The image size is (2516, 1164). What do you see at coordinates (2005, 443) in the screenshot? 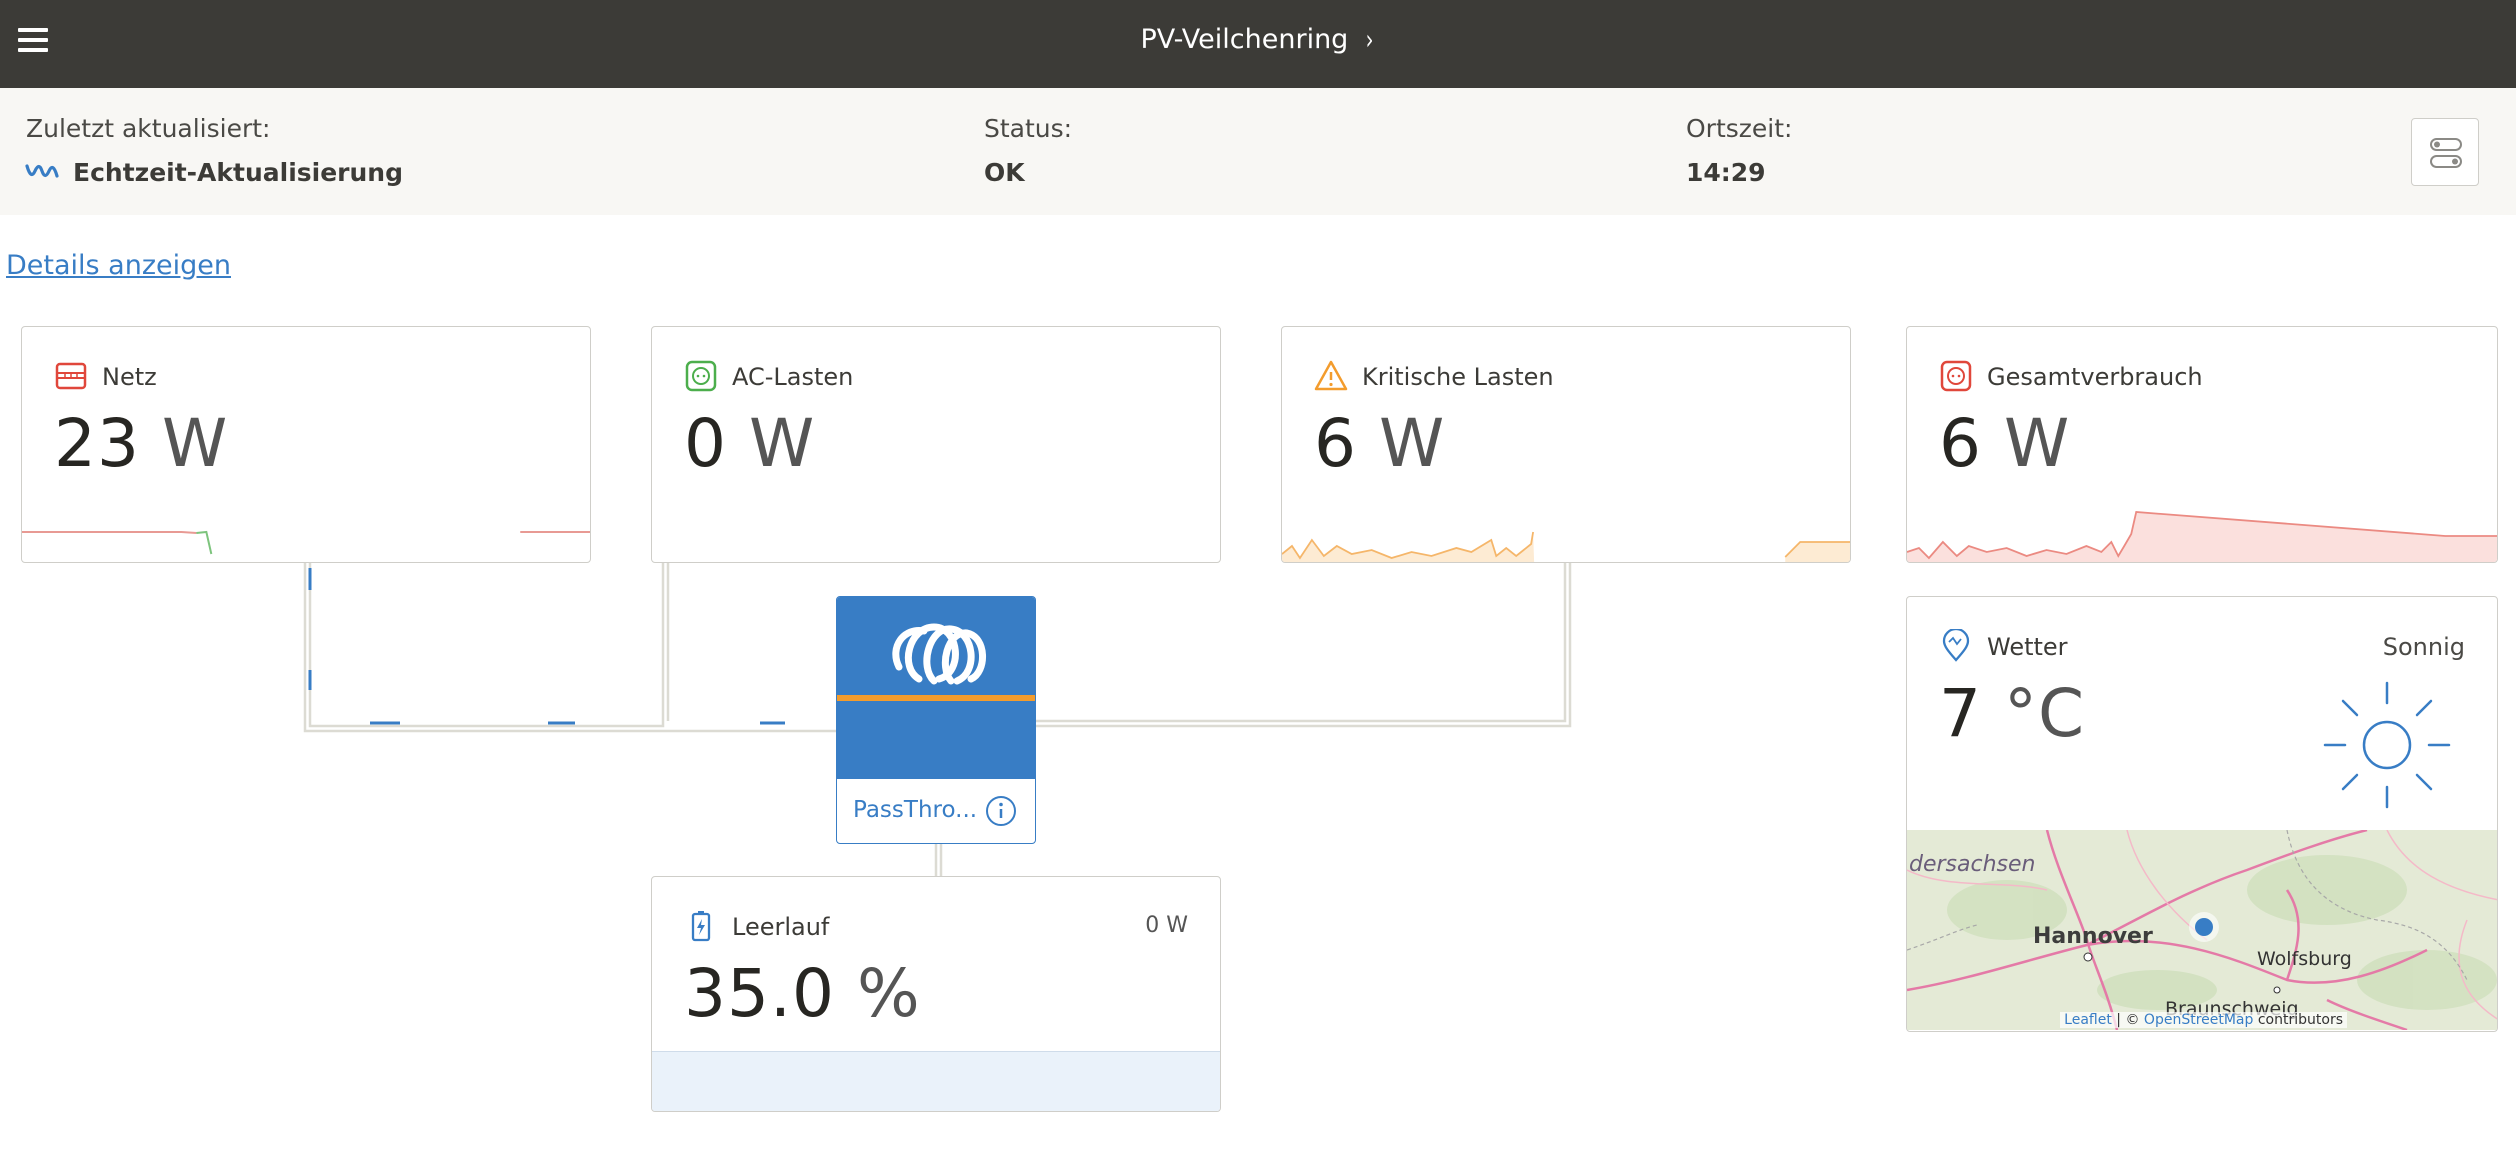
I see `total-consumption-value: 6 W` at bounding box center [2005, 443].